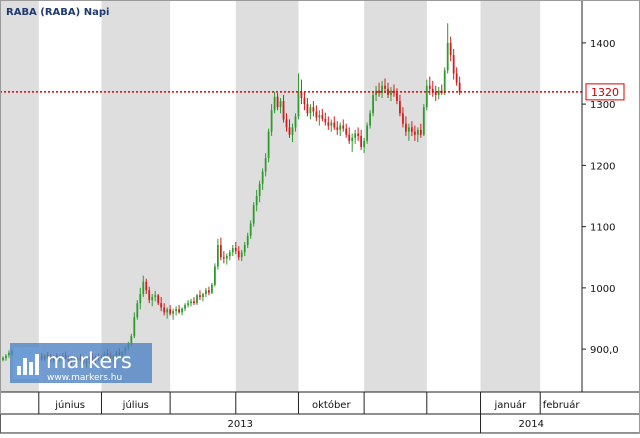 The height and width of the screenshot is (438, 640). I want to click on month-label: június, so click(69, 405).